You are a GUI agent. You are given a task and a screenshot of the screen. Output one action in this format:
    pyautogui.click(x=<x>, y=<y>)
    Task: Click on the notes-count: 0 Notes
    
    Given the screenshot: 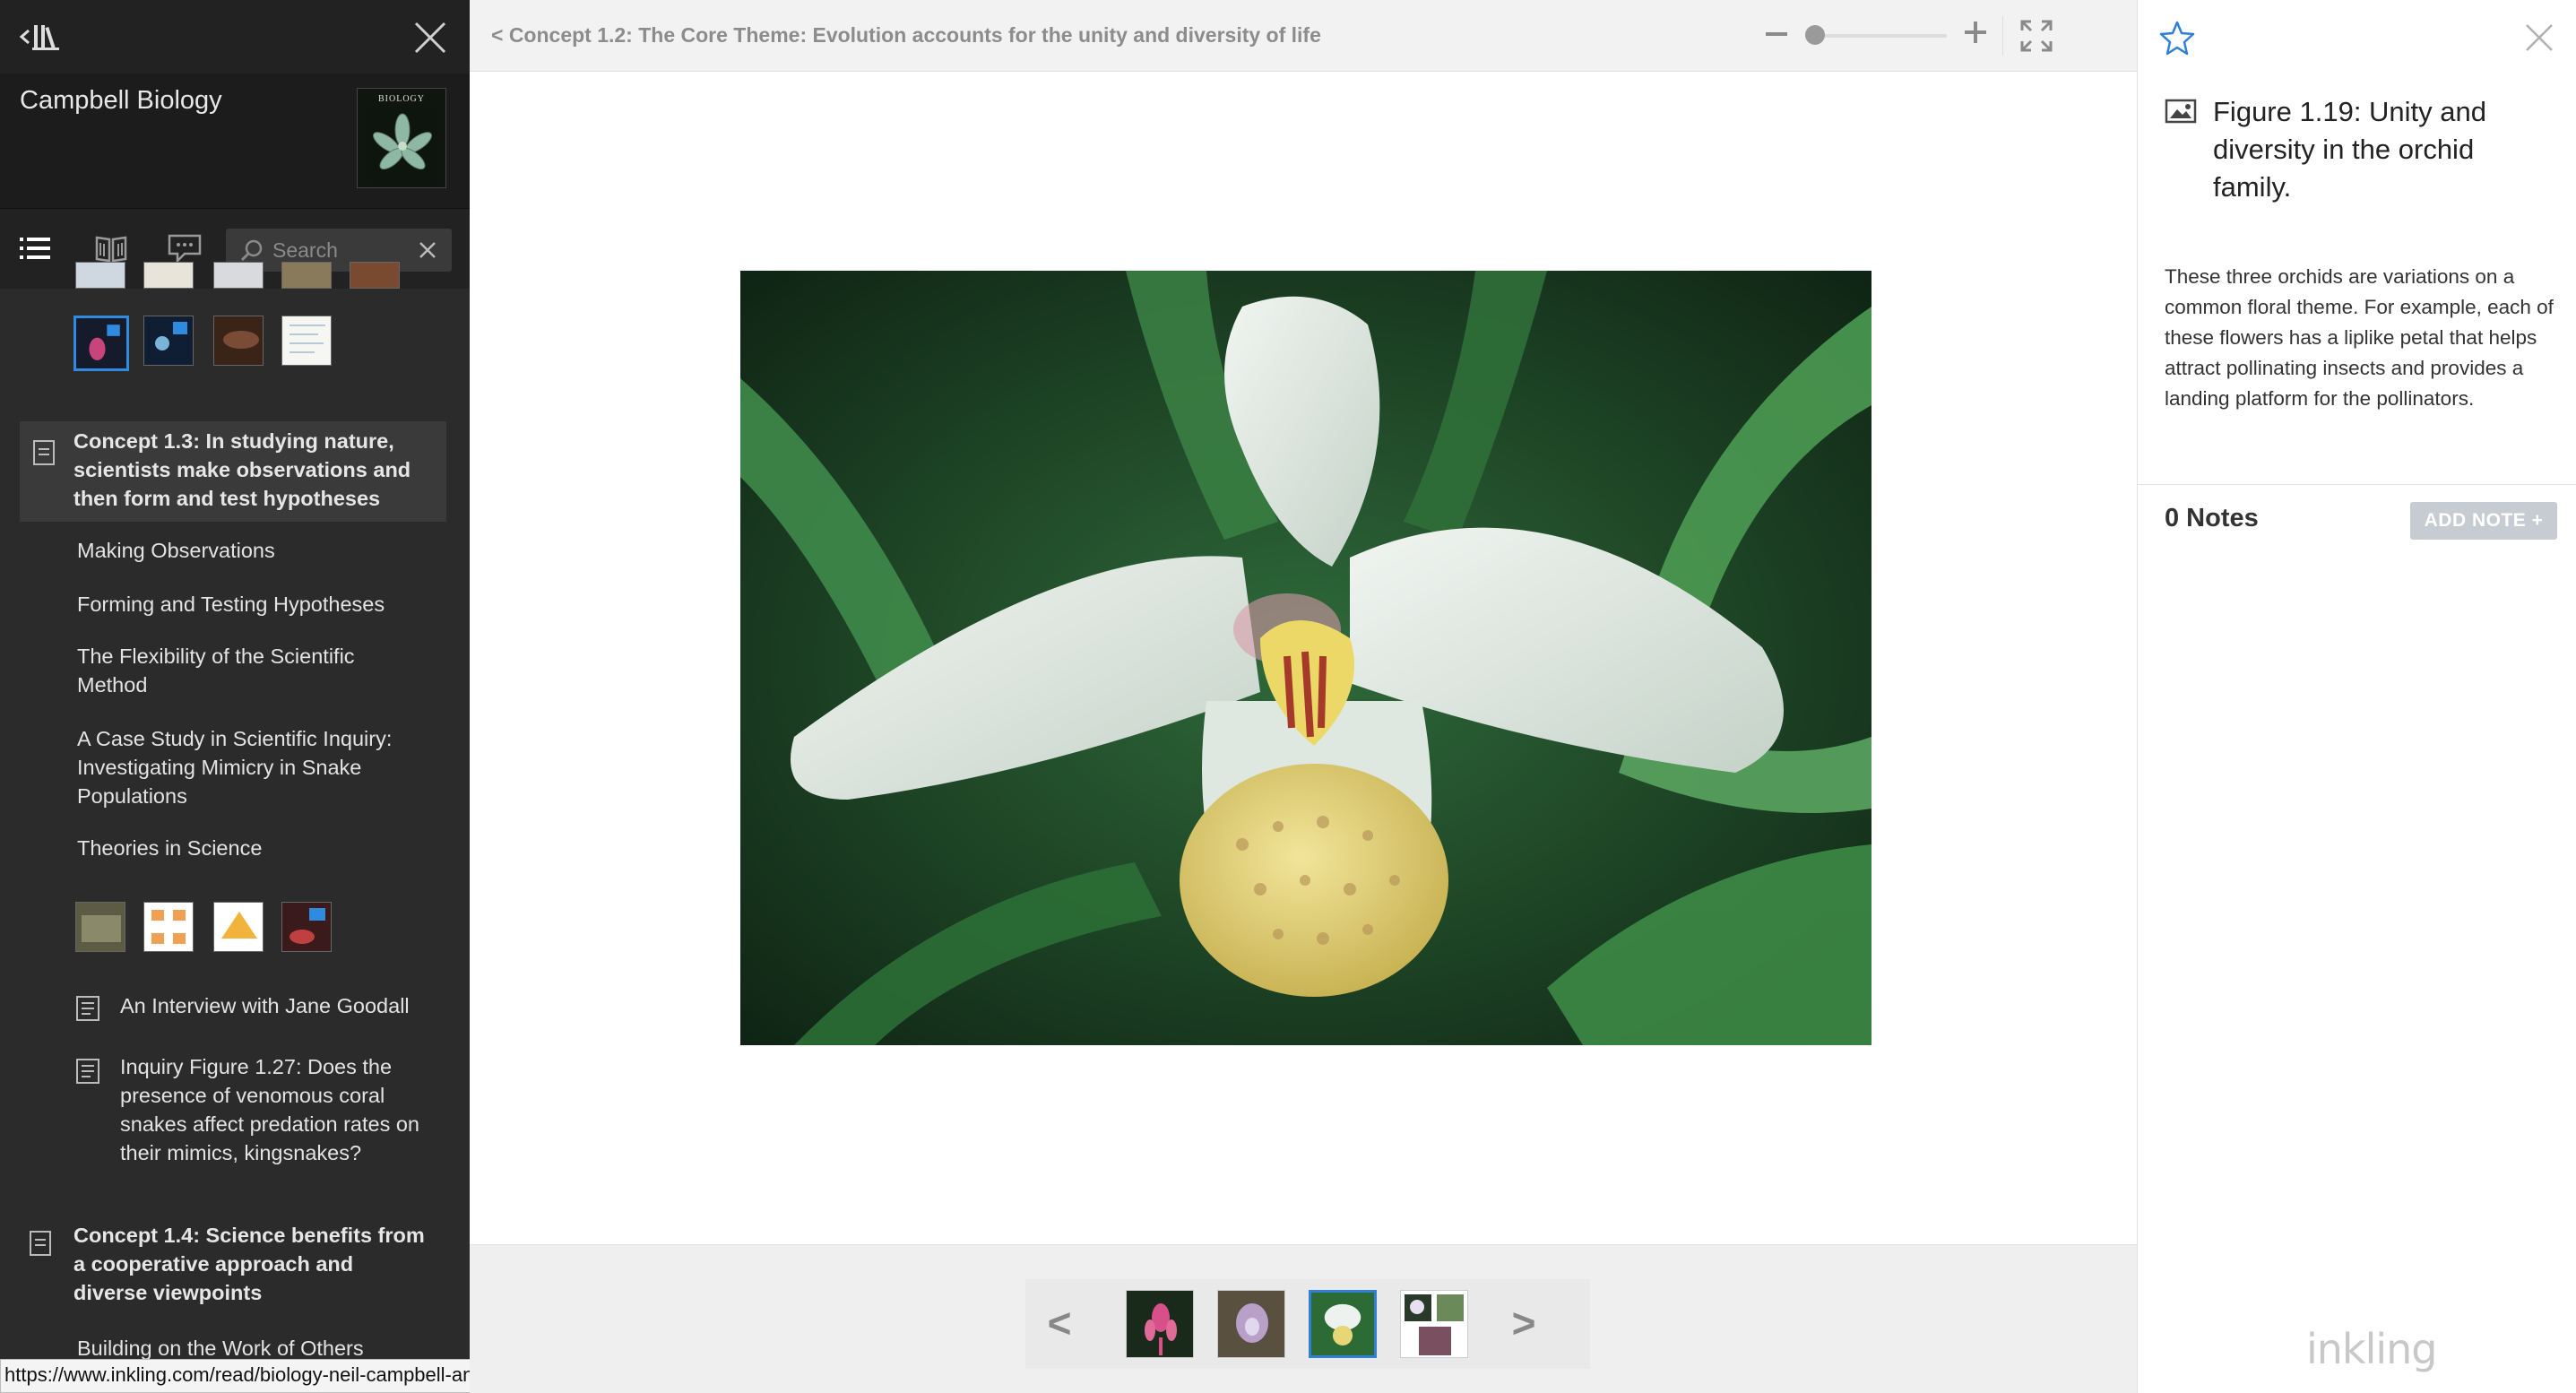 What is the action you would take?
    pyautogui.click(x=2212, y=518)
    